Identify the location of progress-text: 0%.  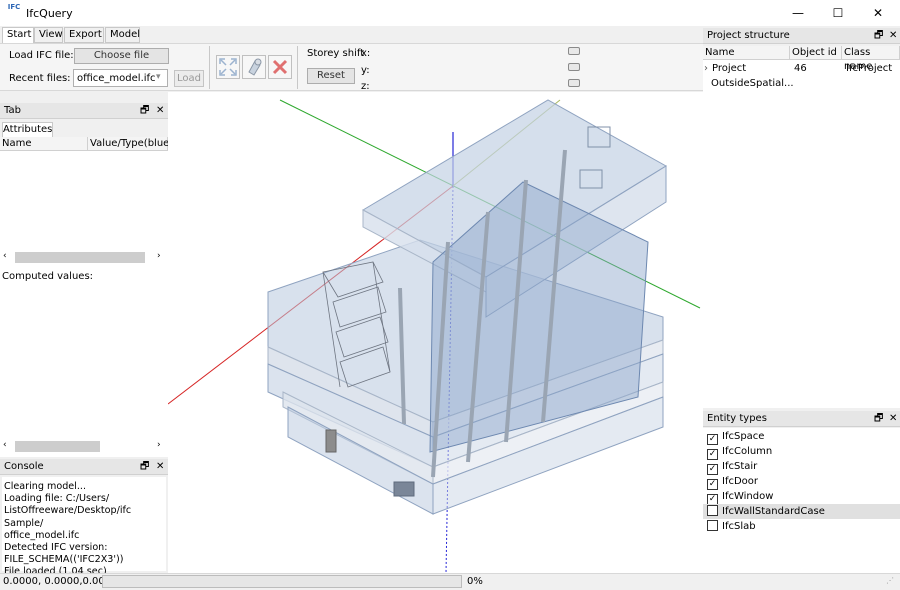
(475, 581).